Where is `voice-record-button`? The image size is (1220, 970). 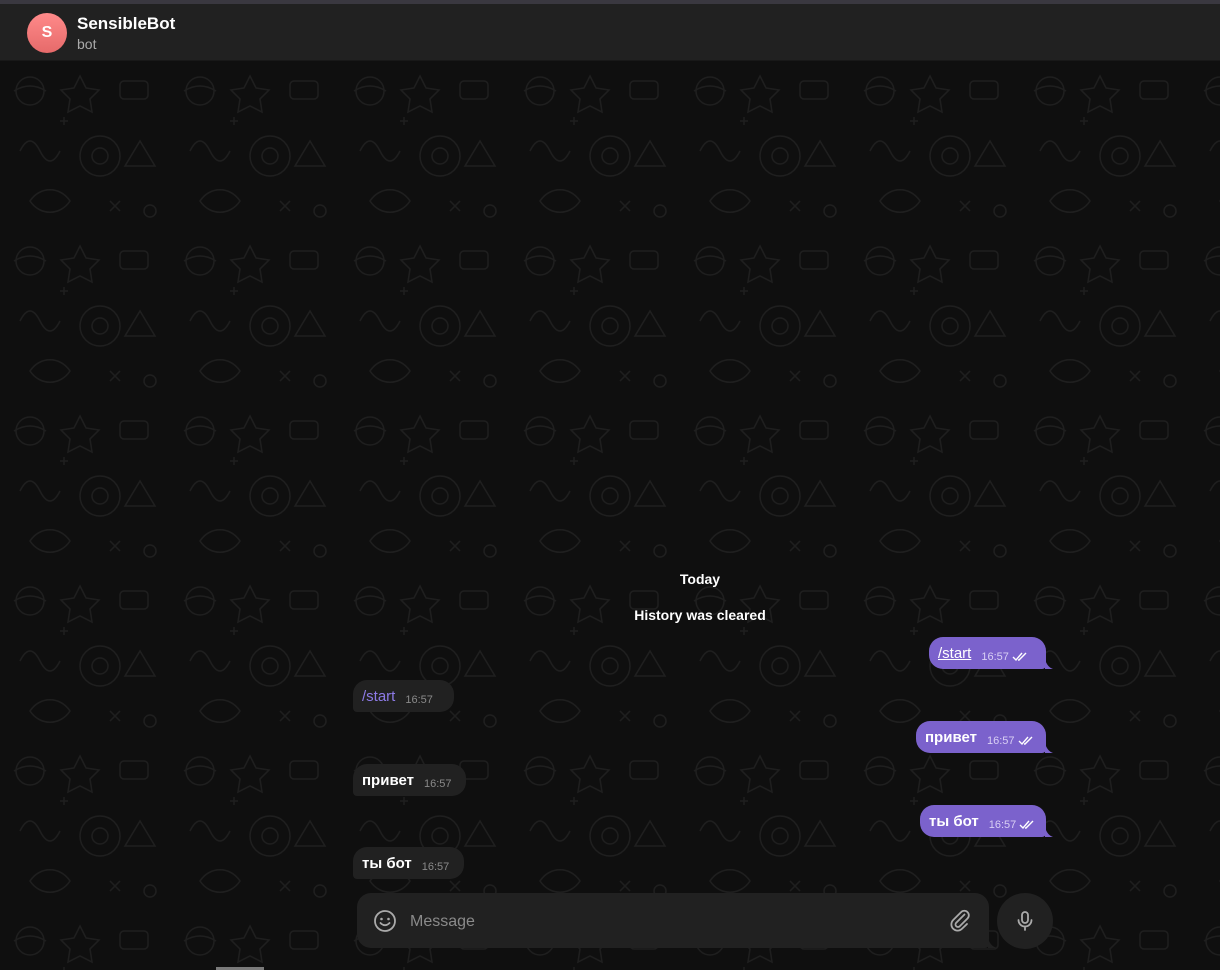
voice-record-button is located at coordinates (1025, 921).